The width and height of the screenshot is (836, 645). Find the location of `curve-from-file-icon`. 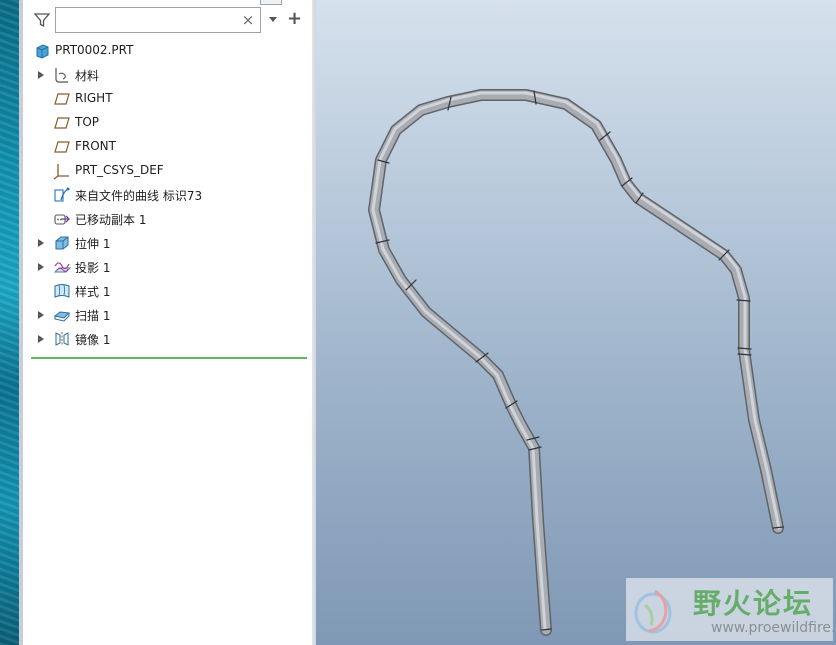

curve-from-file-icon is located at coordinates (62, 194).